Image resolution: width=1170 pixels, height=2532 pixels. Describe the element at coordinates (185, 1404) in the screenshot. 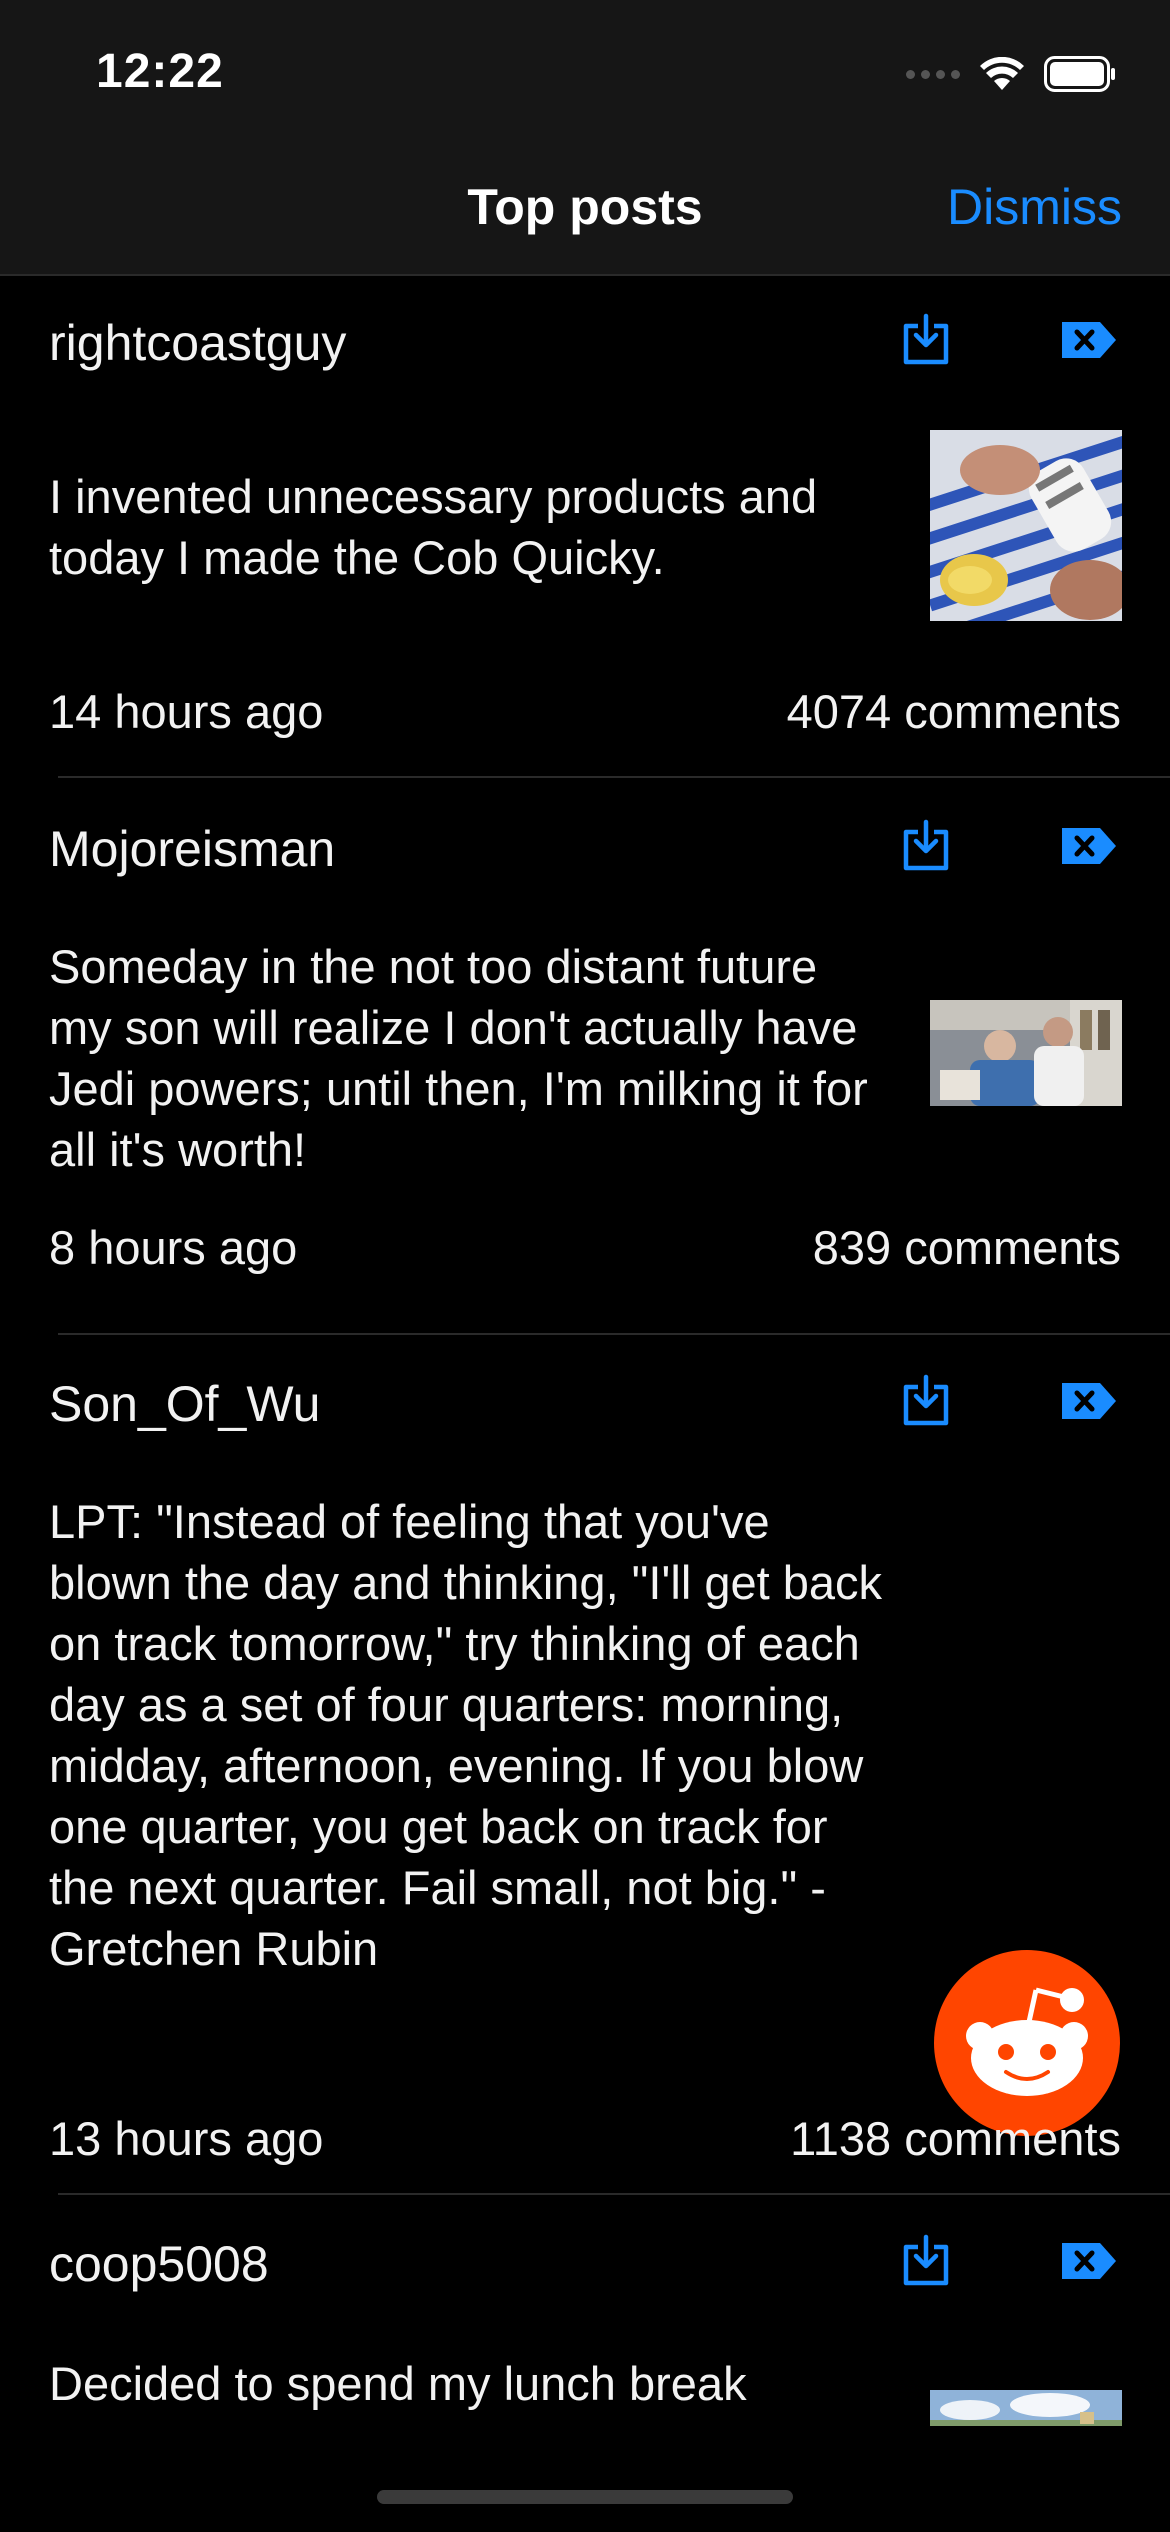

I see `post-author: Son_Of_Wu` at that location.